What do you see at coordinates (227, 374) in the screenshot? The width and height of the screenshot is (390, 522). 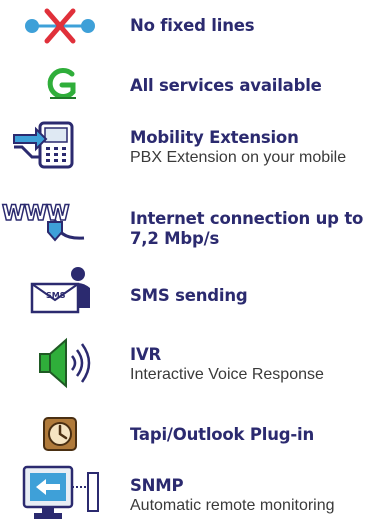 I see `feature-subtitle: Interactive Voice Response` at bounding box center [227, 374].